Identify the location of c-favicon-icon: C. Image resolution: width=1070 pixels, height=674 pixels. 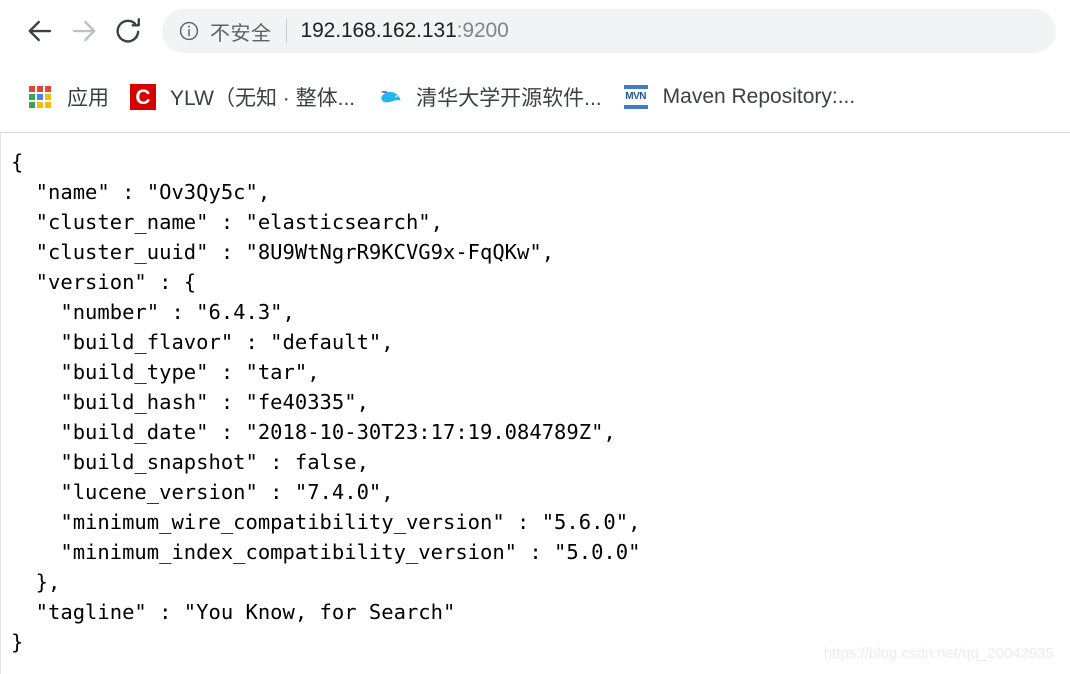
(143, 97).